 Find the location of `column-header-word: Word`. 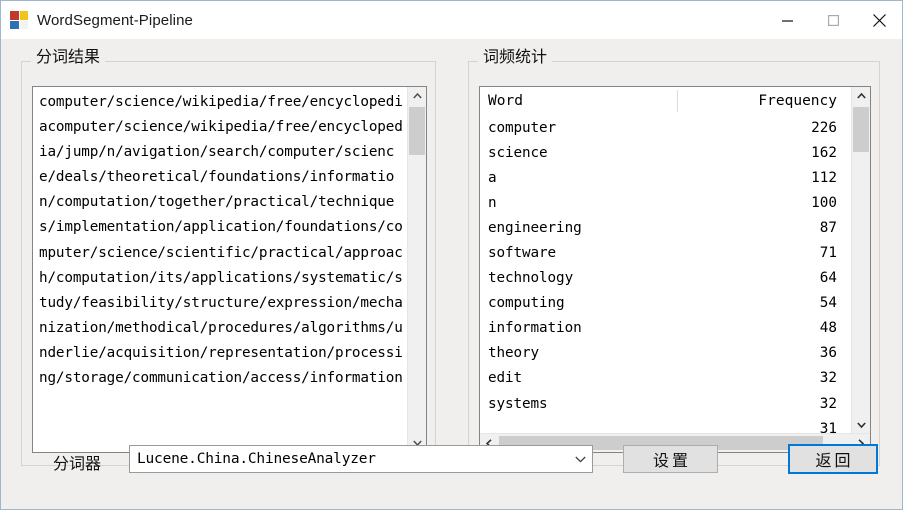

column-header-word: Word is located at coordinates (578, 101).